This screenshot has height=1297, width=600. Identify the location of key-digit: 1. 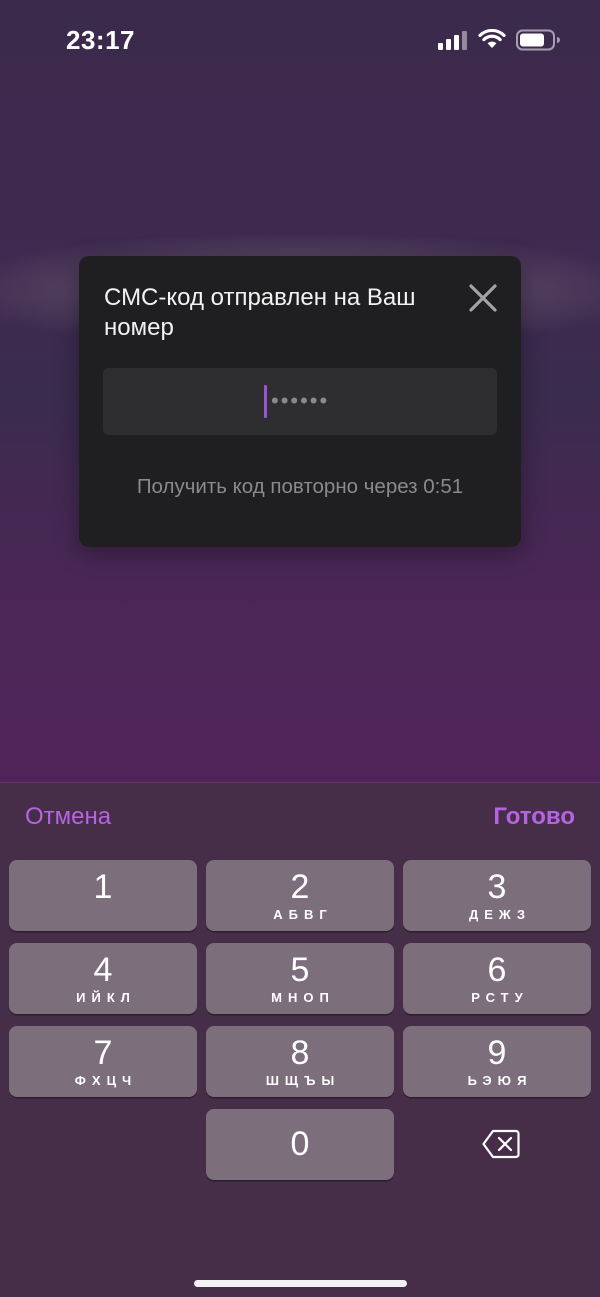
(103, 887).